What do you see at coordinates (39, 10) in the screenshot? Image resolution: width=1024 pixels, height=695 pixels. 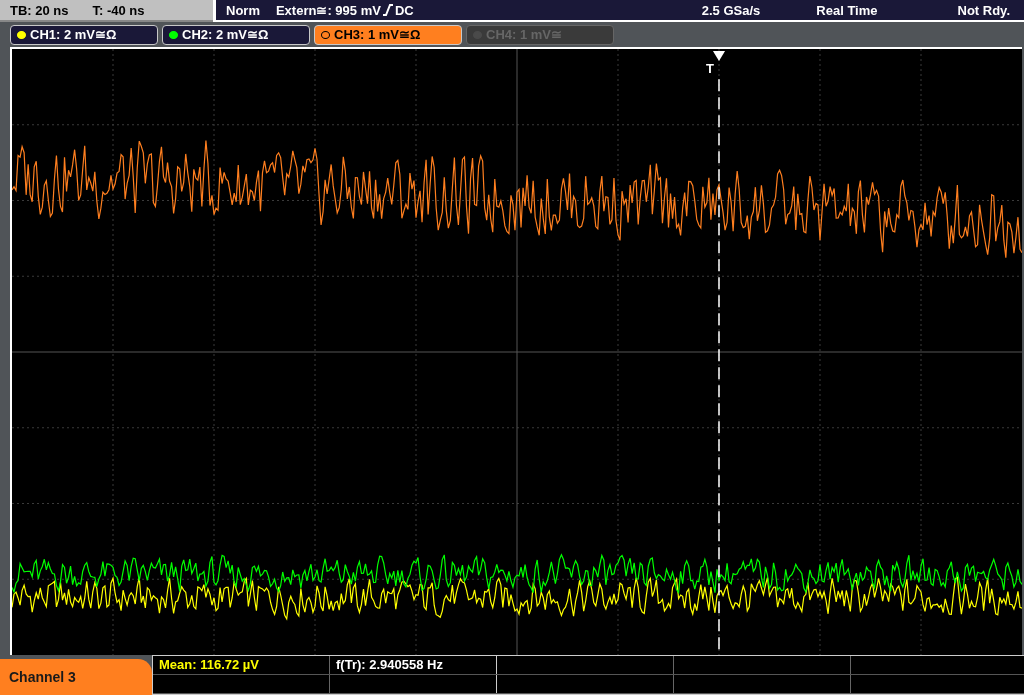 I see `timebase-label: TB: 20 ns` at bounding box center [39, 10].